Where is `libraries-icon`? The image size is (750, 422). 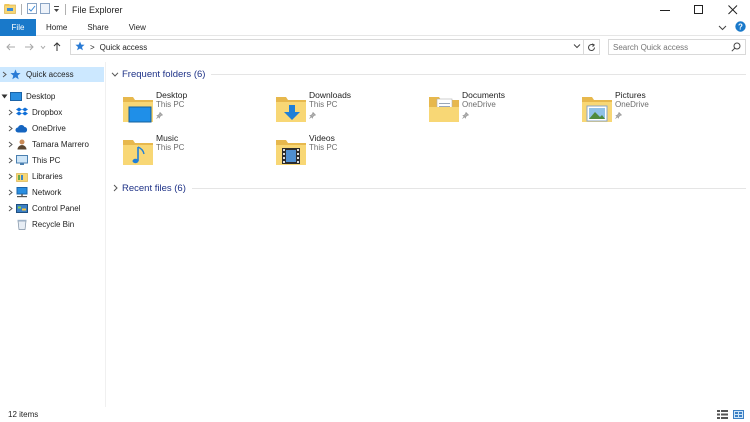 libraries-icon is located at coordinates (21, 176).